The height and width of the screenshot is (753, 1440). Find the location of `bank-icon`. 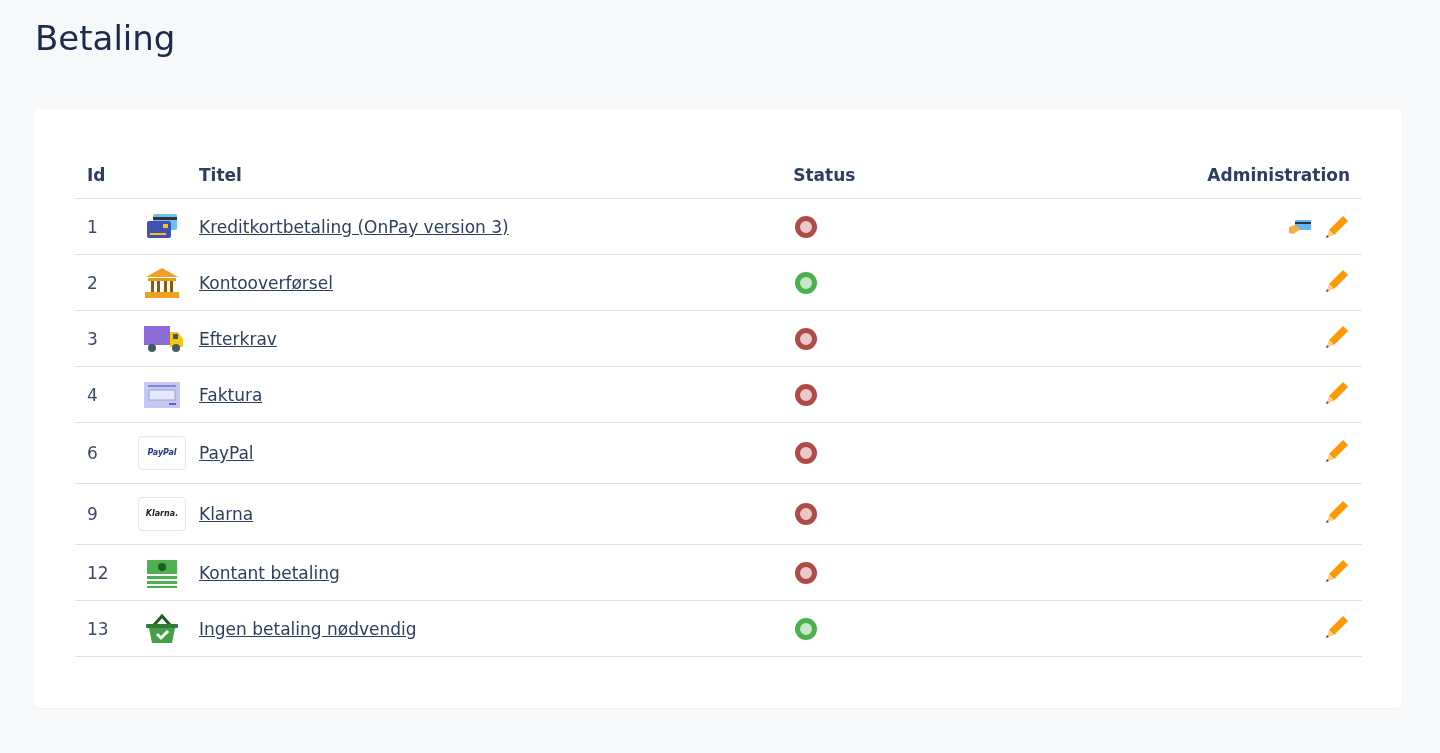

bank-icon is located at coordinates (162, 282).